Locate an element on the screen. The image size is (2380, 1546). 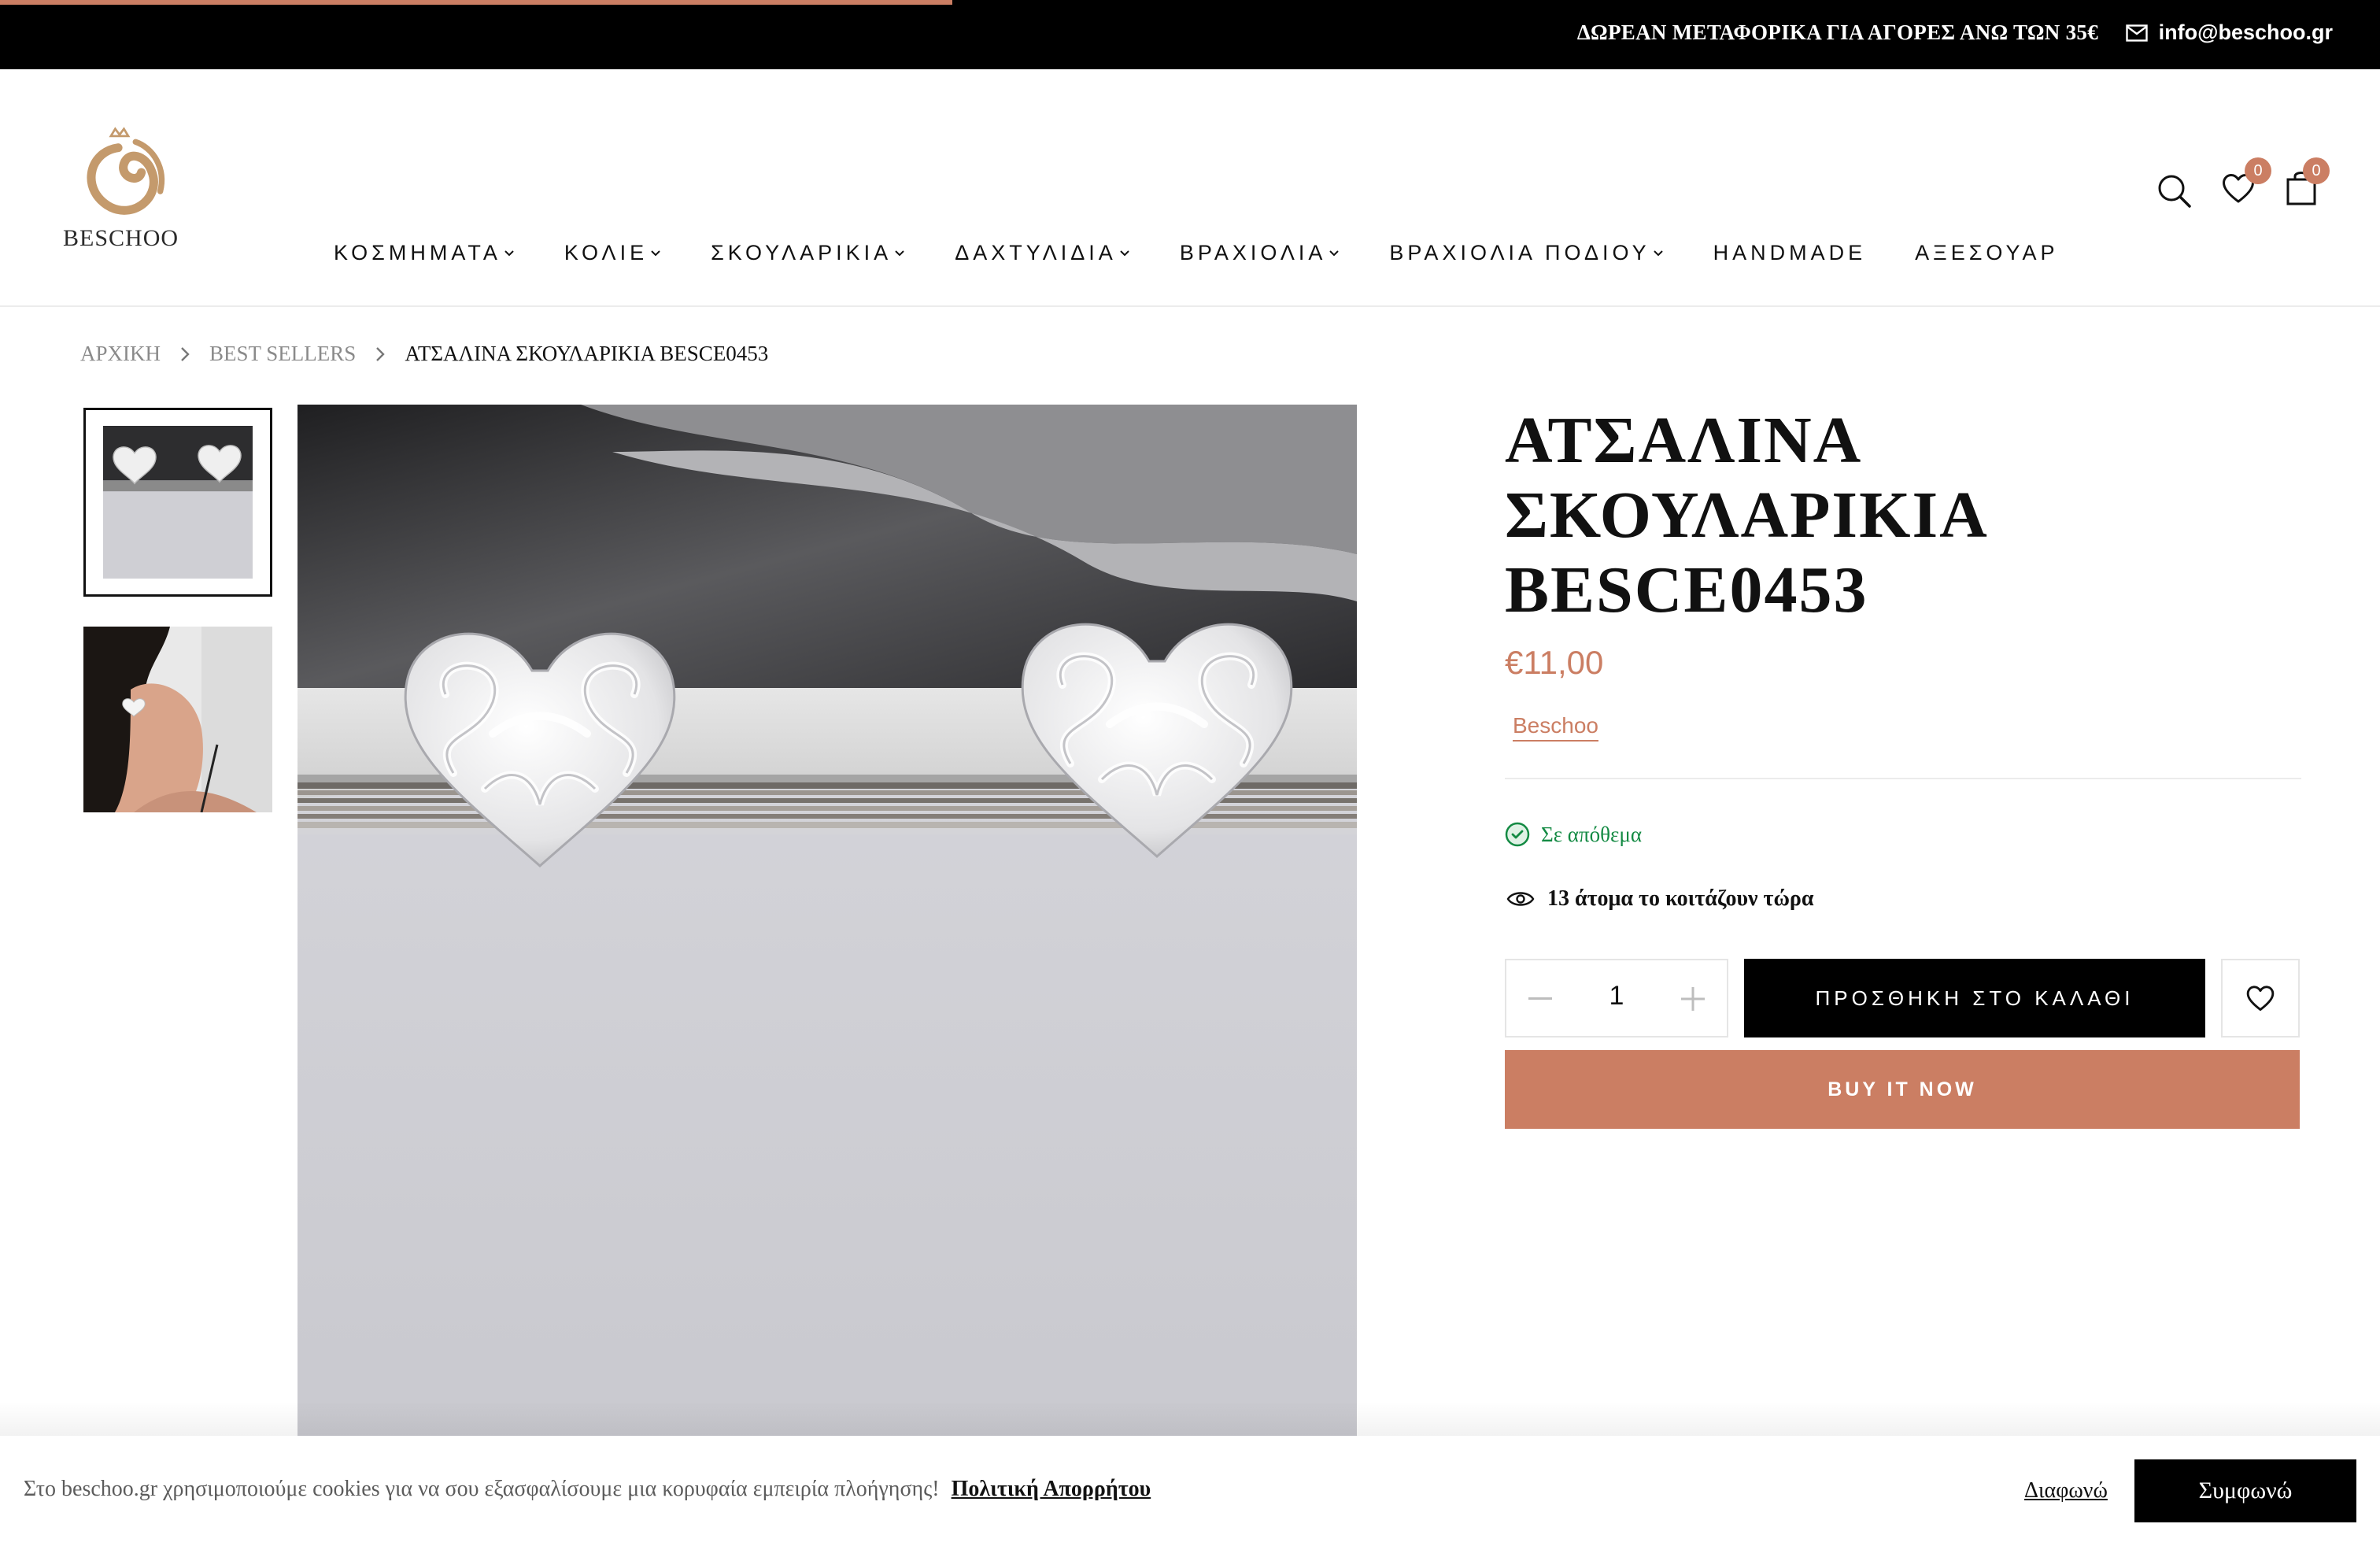
privacy-policy-link: Πολιτική Απορρήτου is located at coordinates (1051, 1489).